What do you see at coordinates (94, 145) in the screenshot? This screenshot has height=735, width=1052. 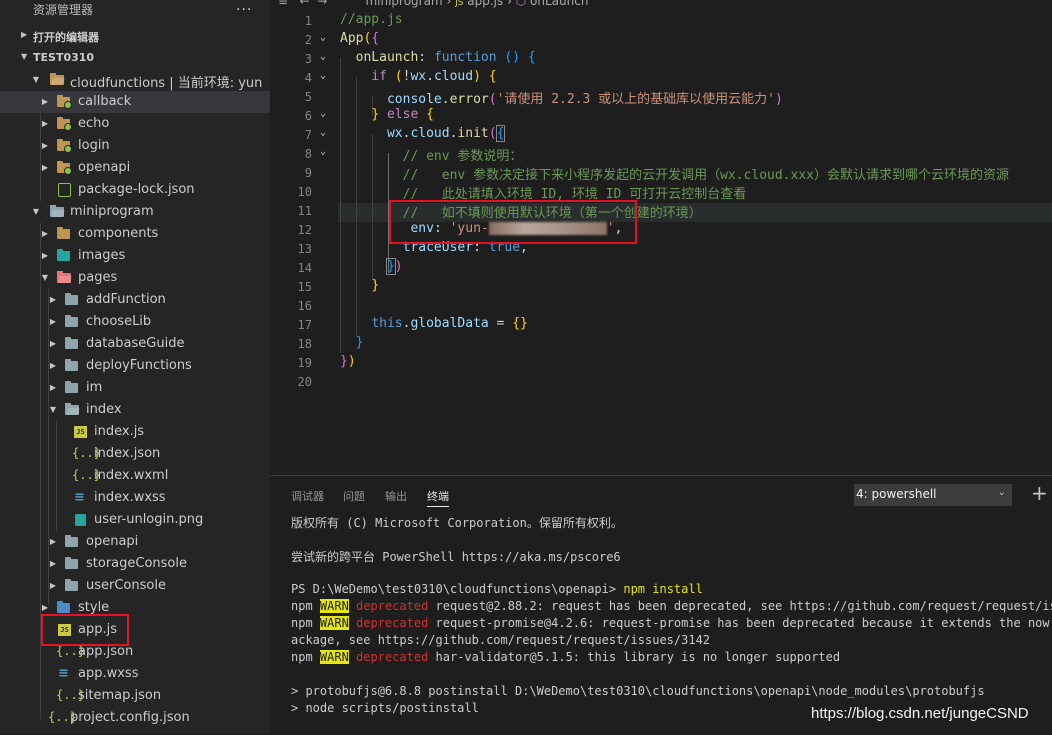 I see `tree-label: login` at bounding box center [94, 145].